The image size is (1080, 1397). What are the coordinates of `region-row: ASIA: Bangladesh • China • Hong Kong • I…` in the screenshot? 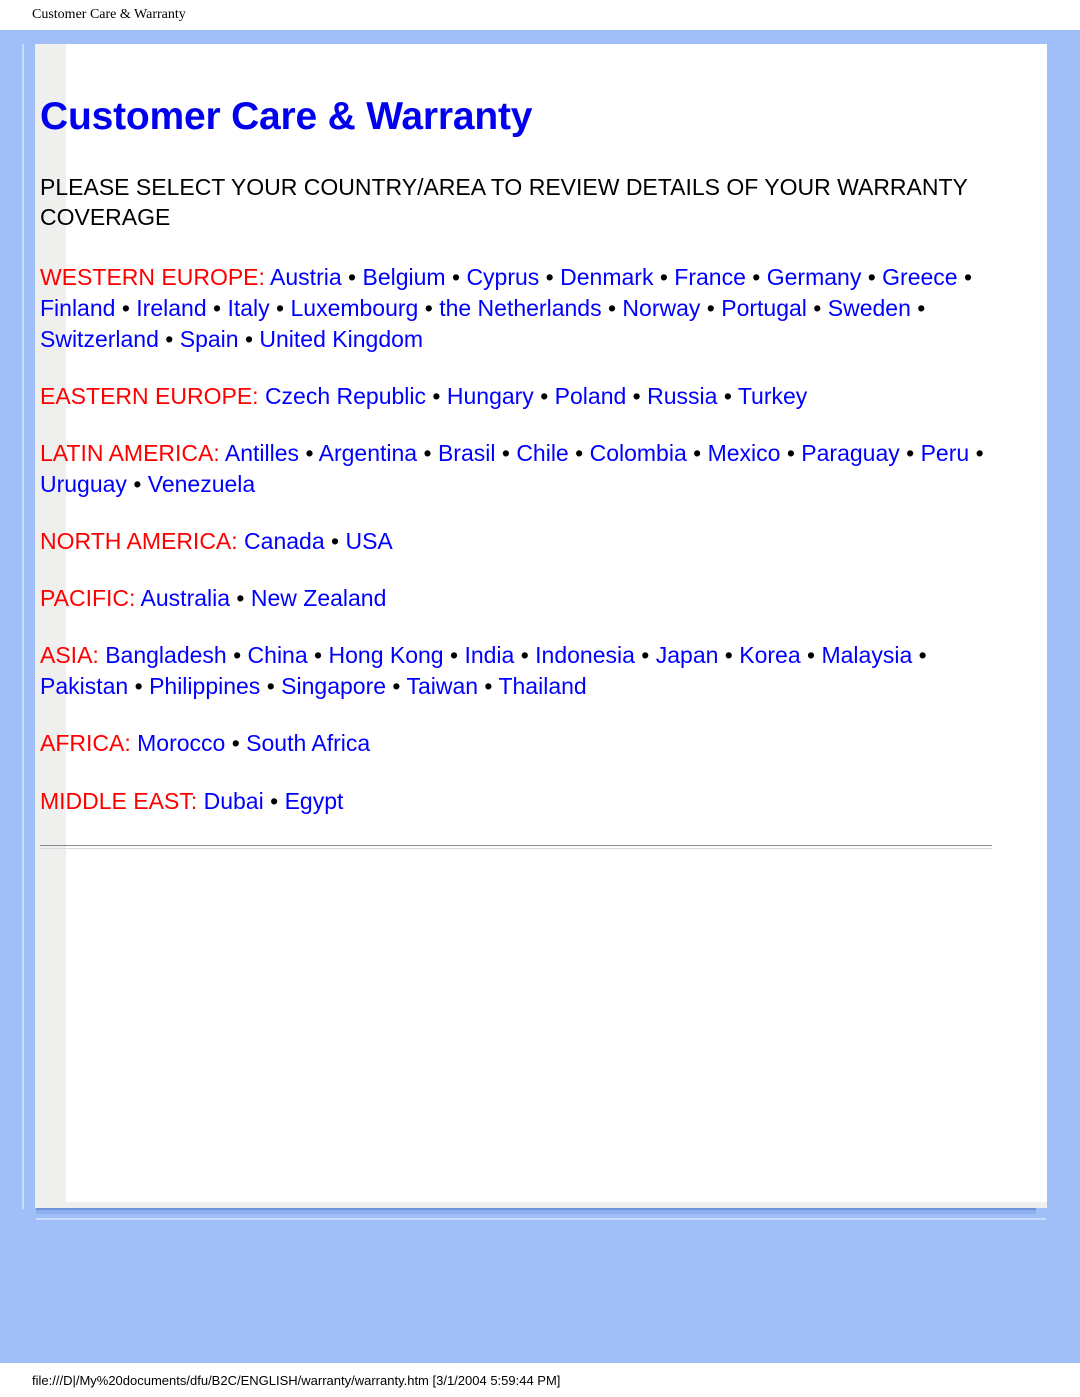 It's located at (516, 671).